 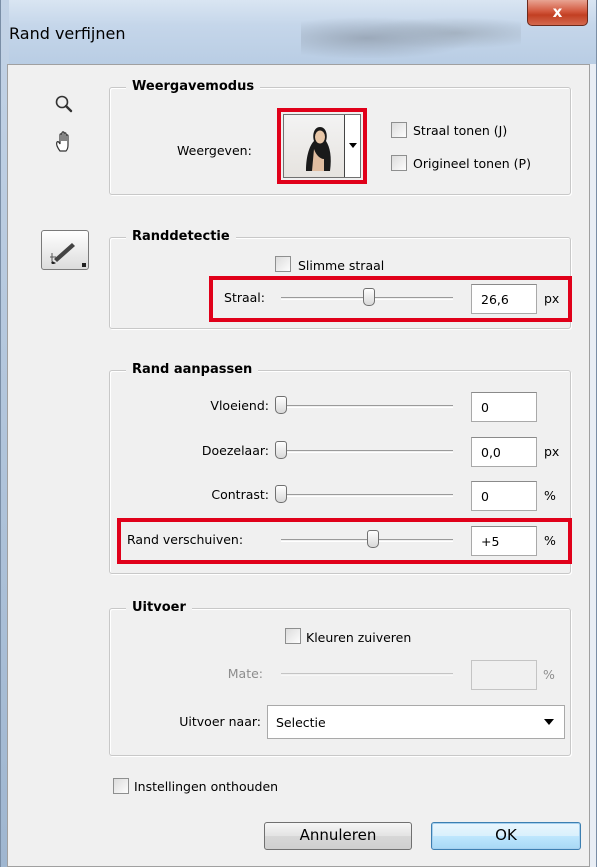 I want to click on refine-radius-tool-button, so click(x=65, y=250).